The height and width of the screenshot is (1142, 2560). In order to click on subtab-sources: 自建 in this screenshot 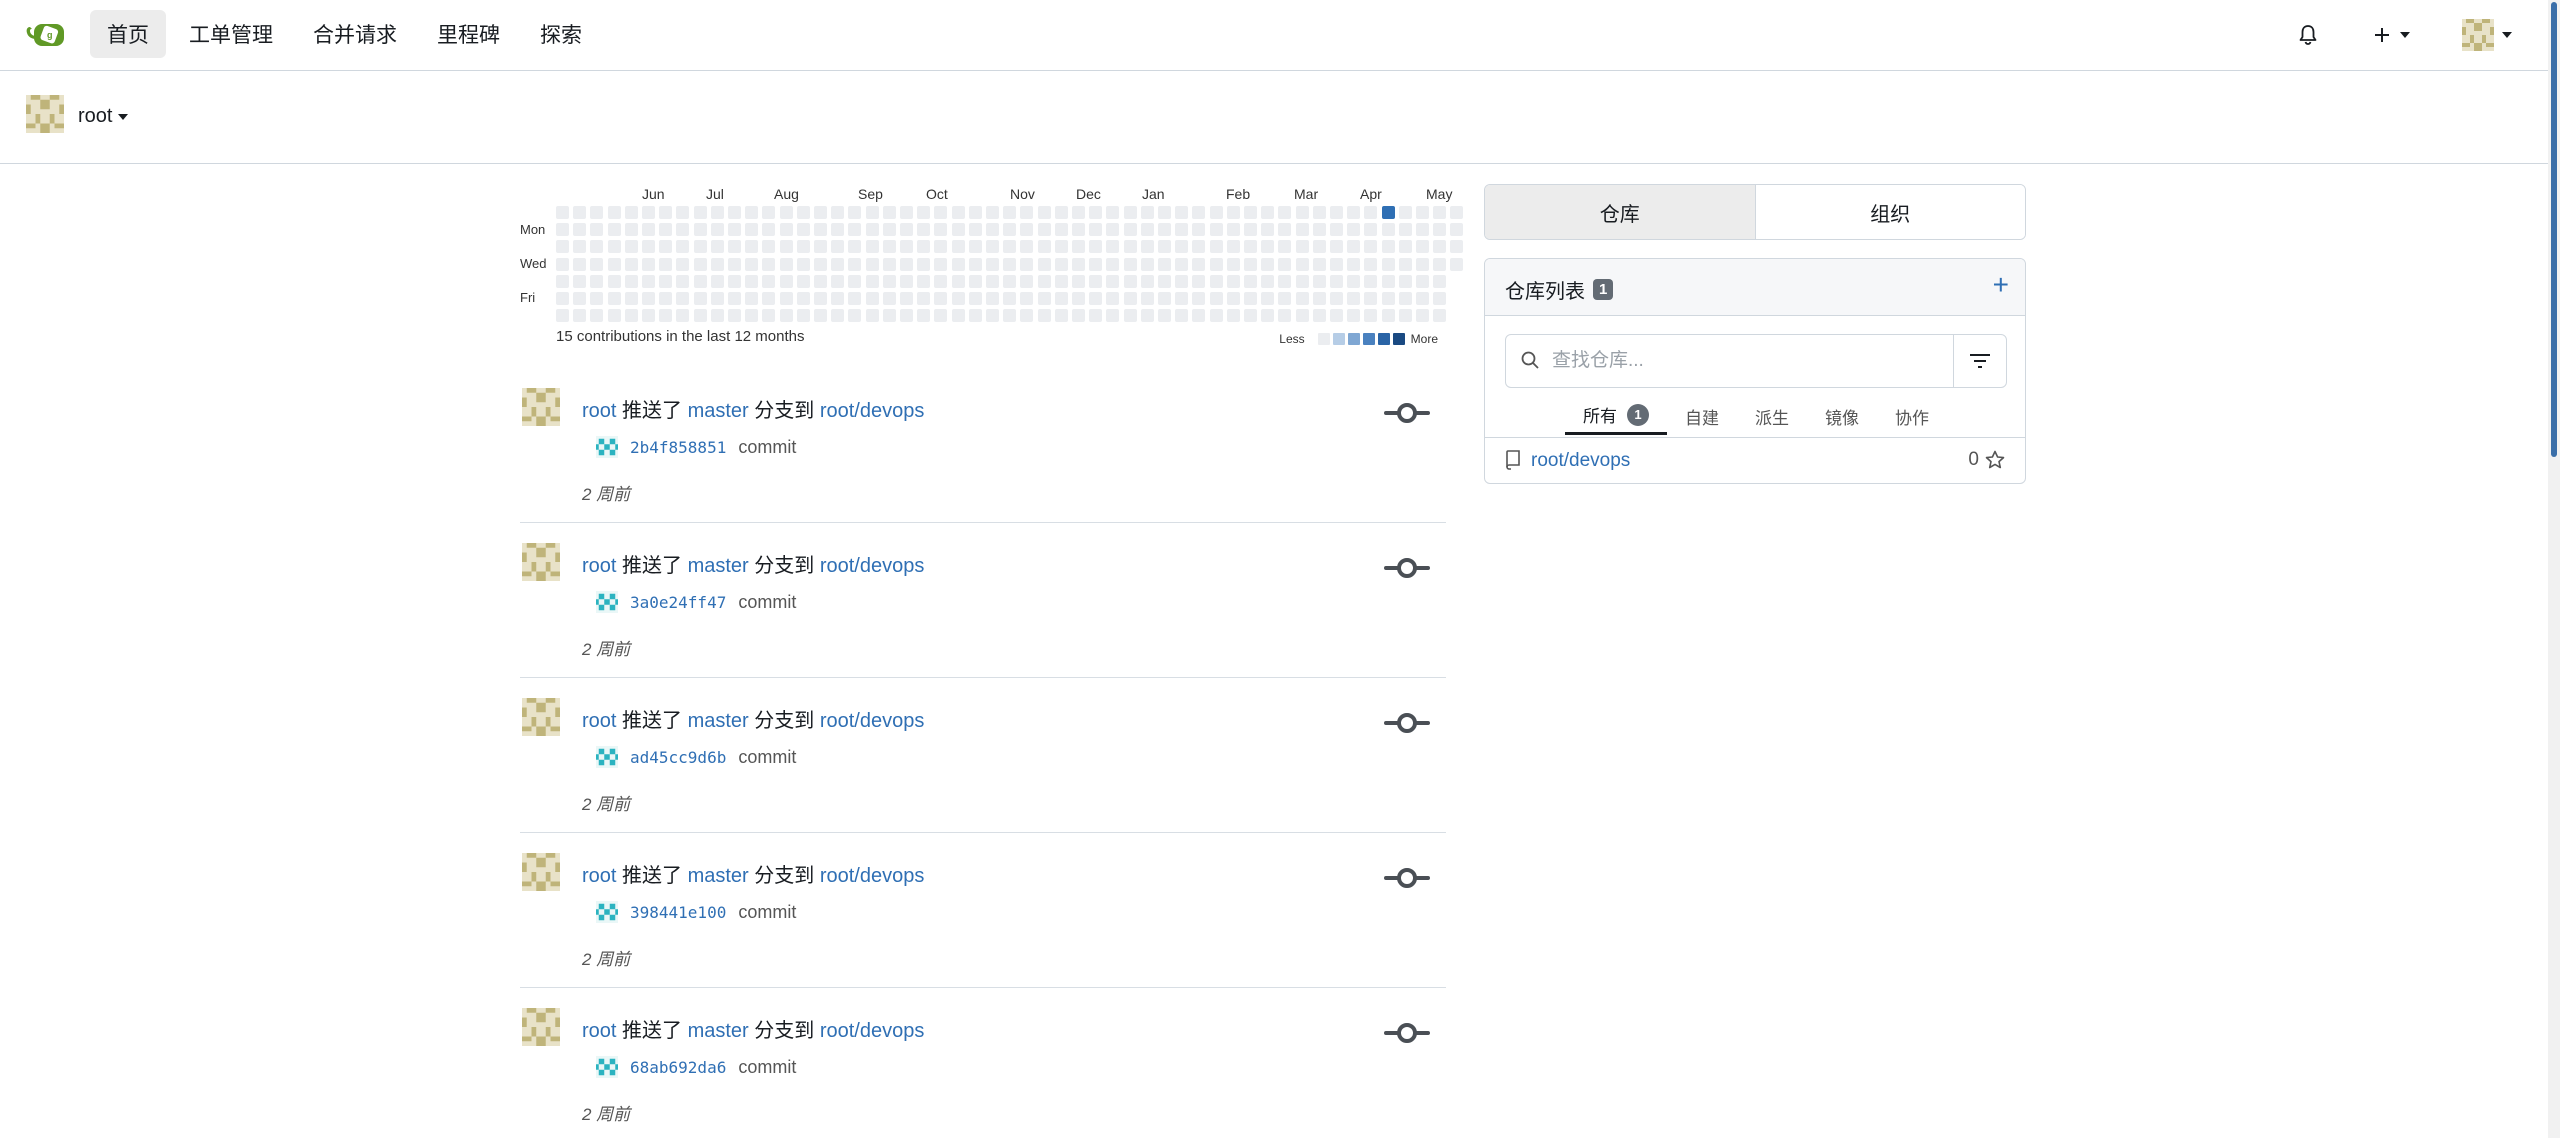, I will do `click(1702, 416)`.